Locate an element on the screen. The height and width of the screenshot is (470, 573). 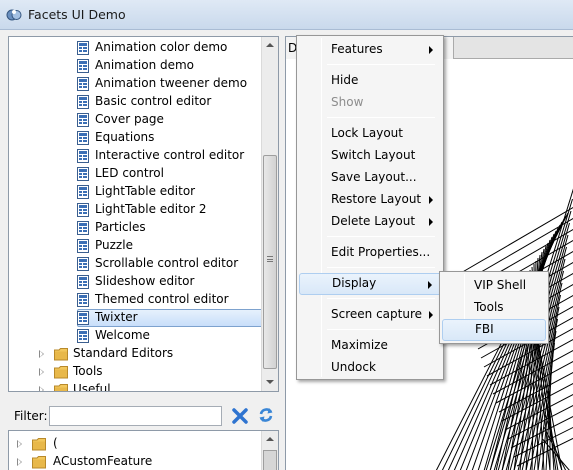
menu-item-label: Delete Layout is located at coordinates (373, 221).